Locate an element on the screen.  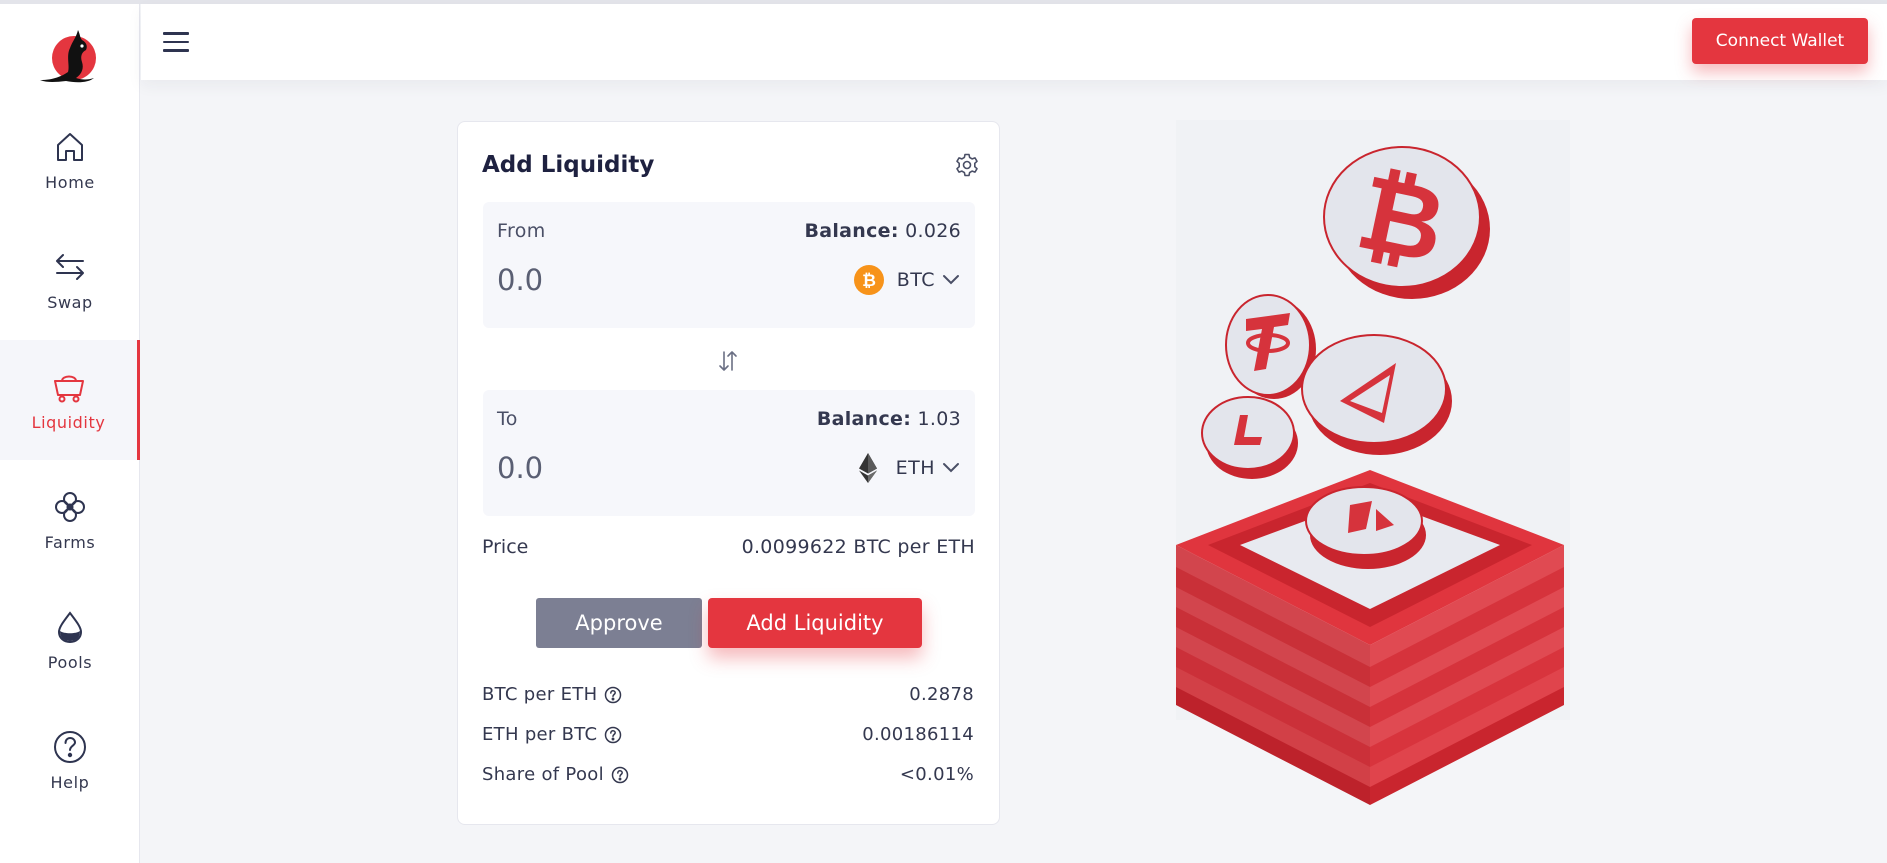
sidebar-item-farms: Farms is located at coordinates (70, 520).